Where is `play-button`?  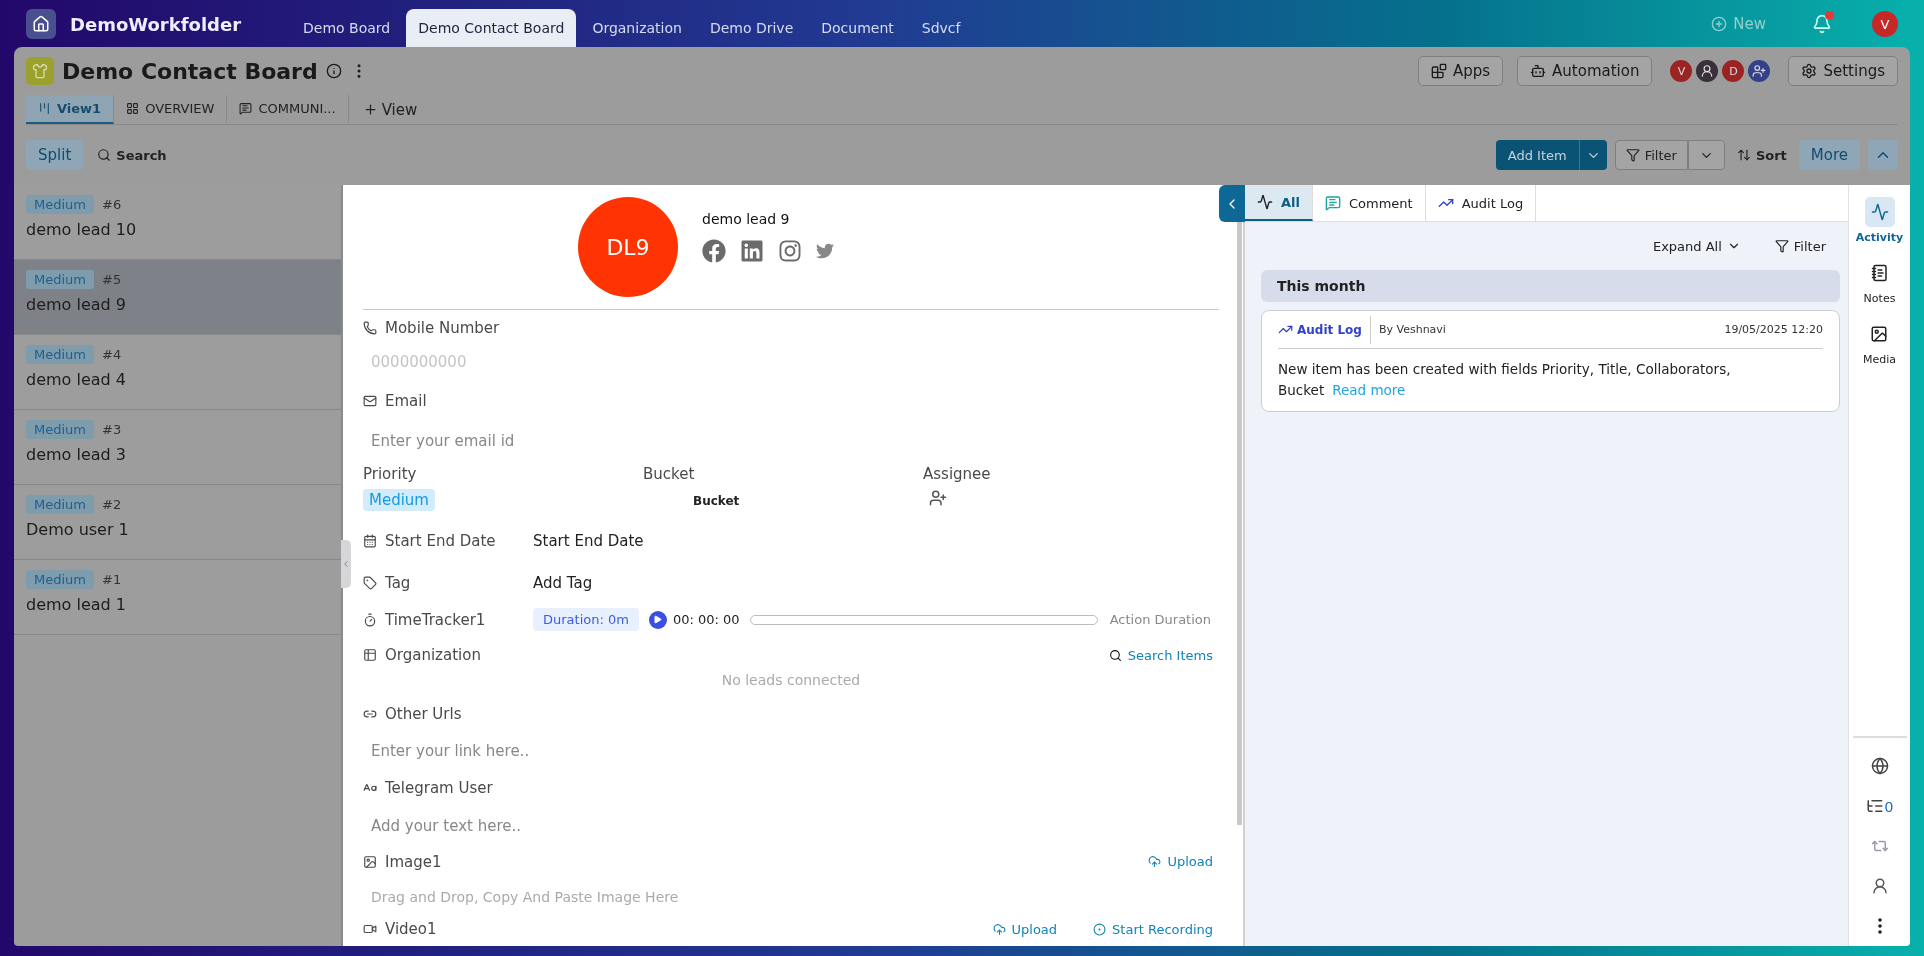 play-button is located at coordinates (657, 619).